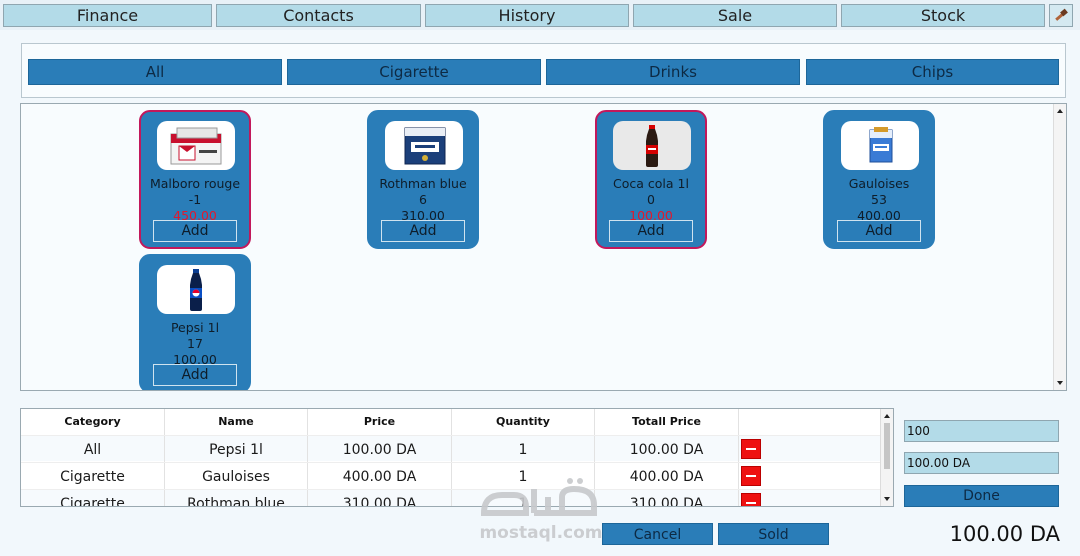 This screenshot has width=1080, height=556. What do you see at coordinates (380, 476) in the screenshot?
I see `cell-price: 400.00 DA` at bounding box center [380, 476].